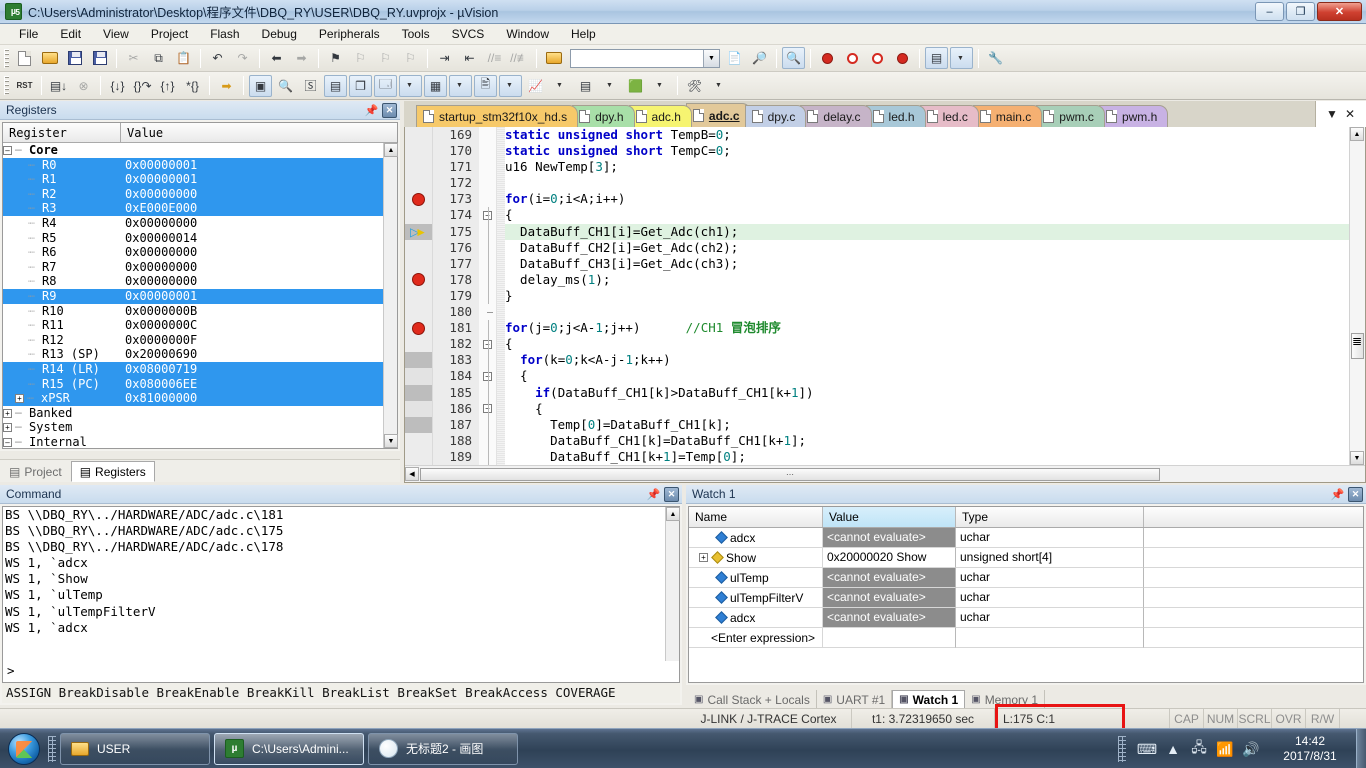 Image resolution: width=1366 pixels, height=768 pixels. I want to click on register-row: ┈ R2 0x00000000, so click(193, 194).